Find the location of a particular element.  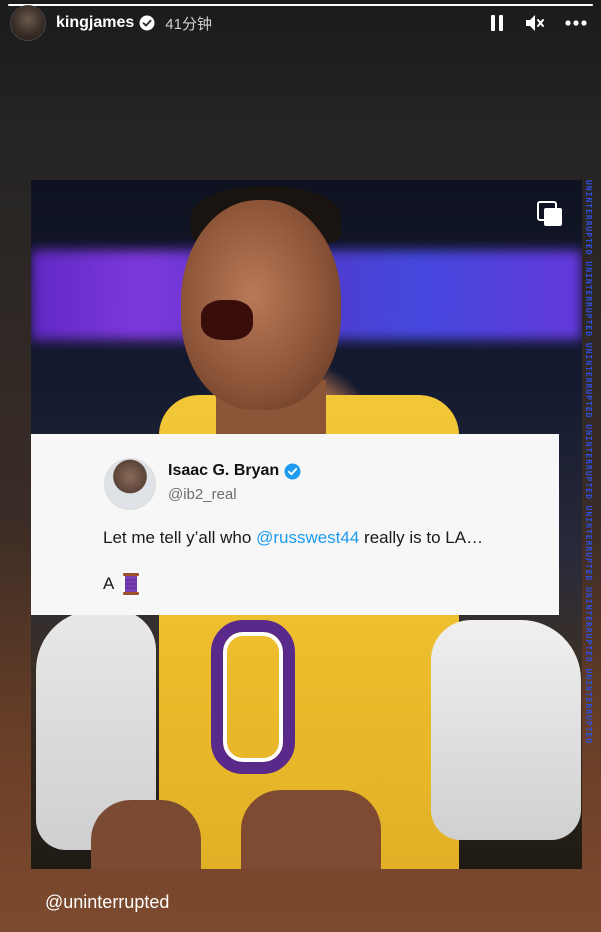

story-caption-mention: @uninterrupted is located at coordinates (107, 902).